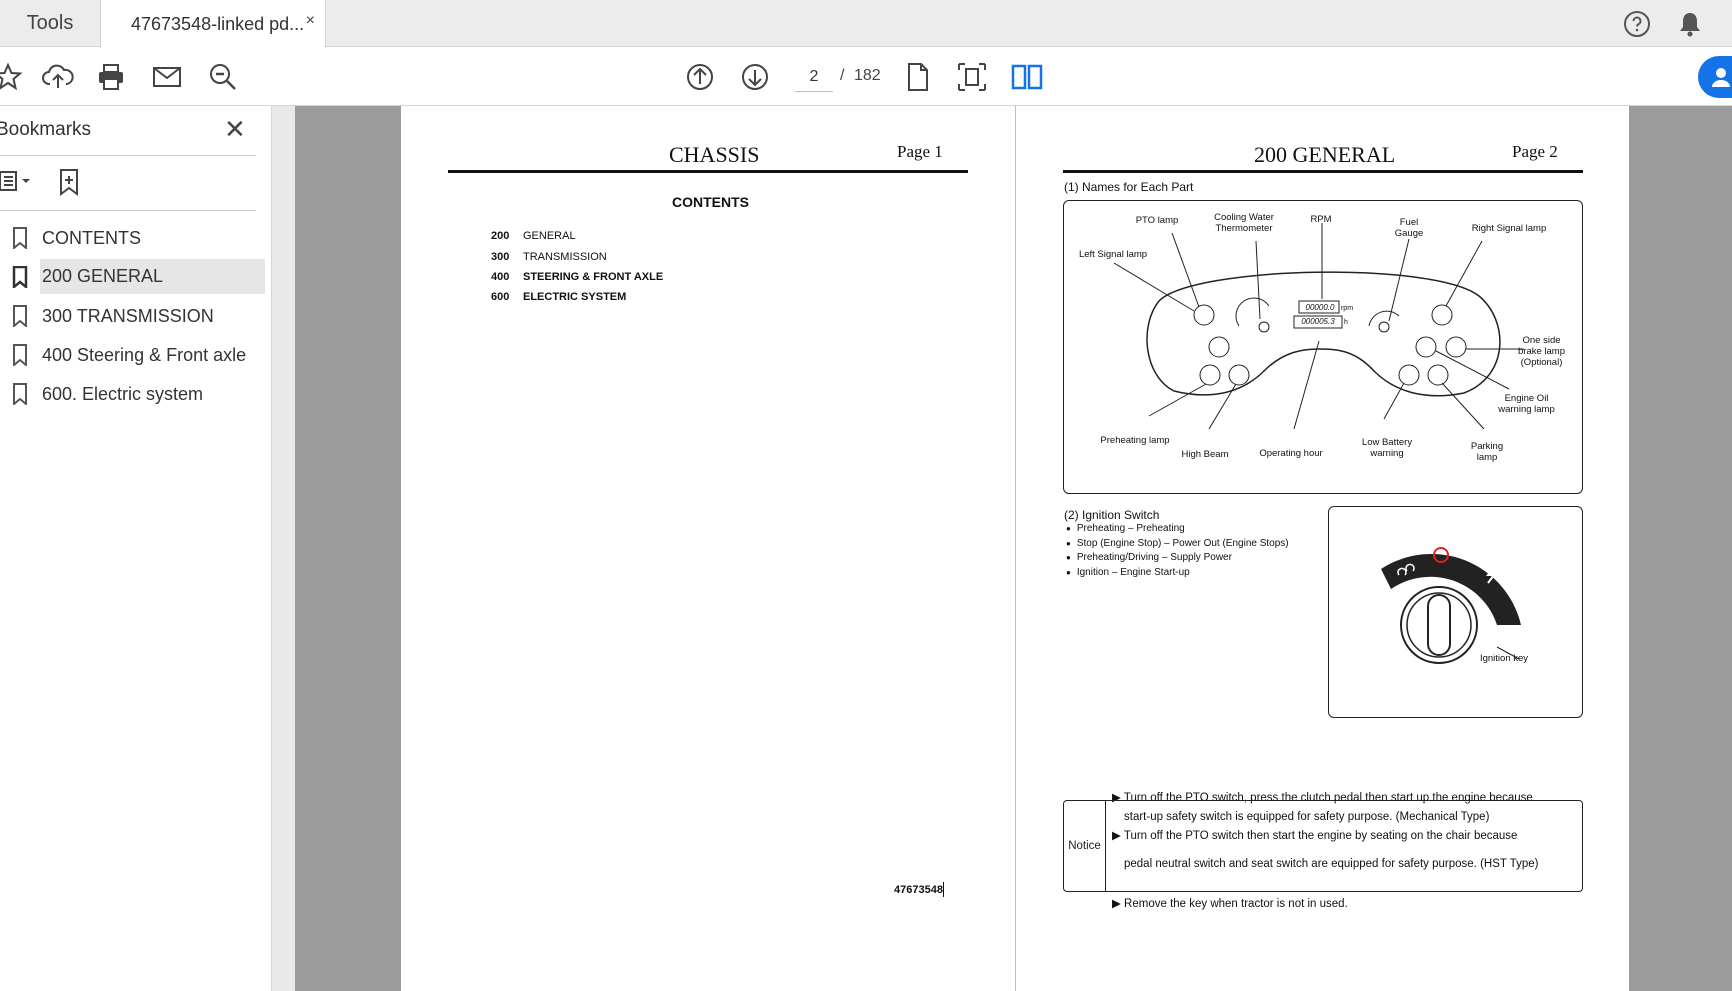 The height and width of the screenshot is (991, 1732). What do you see at coordinates (14, 77) in the screenshot?
I see `star-icon` at bounding box center [14, 77].